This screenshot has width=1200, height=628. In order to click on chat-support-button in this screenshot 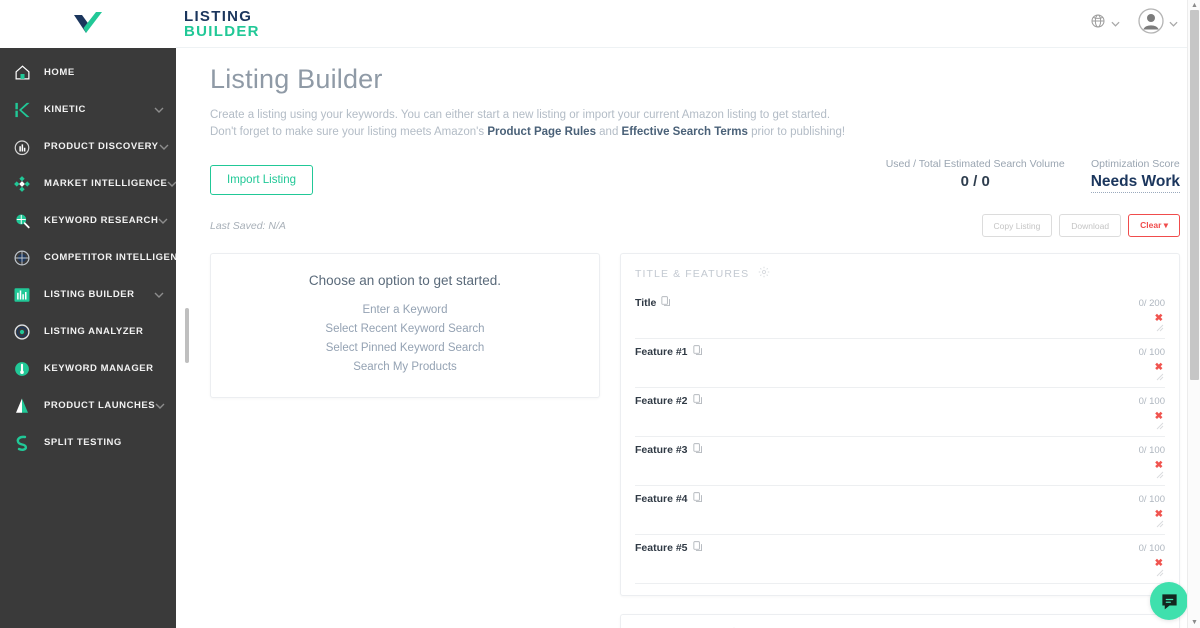, I will do `click(1169, 601)`.